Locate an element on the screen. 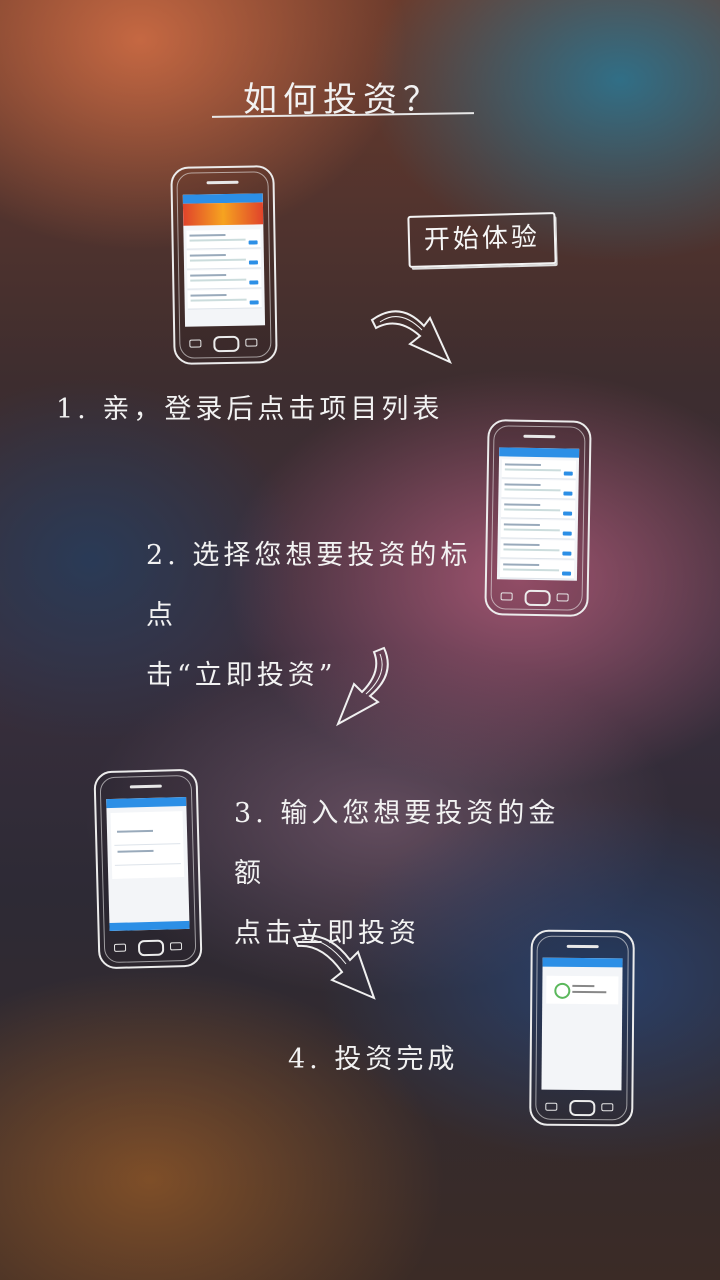 This screenshot has height=1280, width=720. step-3-text: 3. 输入您想要投资的金额 点击立即投资 is located at coordinates (404, 874).